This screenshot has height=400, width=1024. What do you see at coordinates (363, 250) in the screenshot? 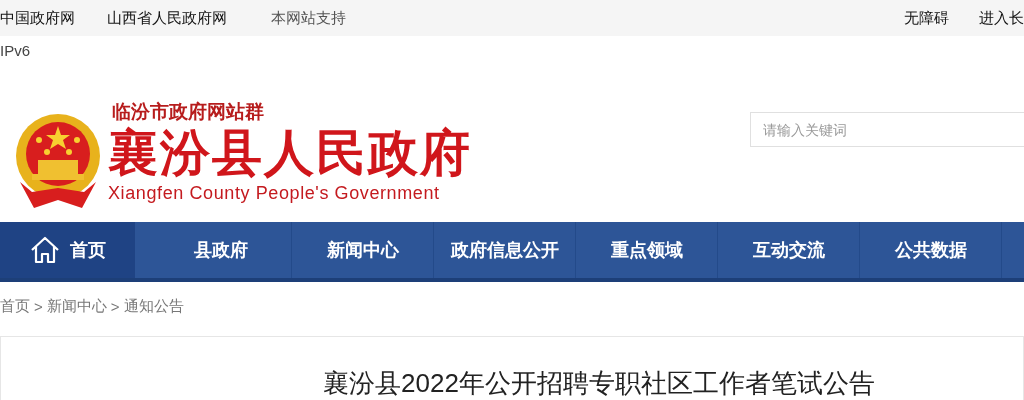
I see `nav-tab: 新闻中心` at bounding box center [363, 250].